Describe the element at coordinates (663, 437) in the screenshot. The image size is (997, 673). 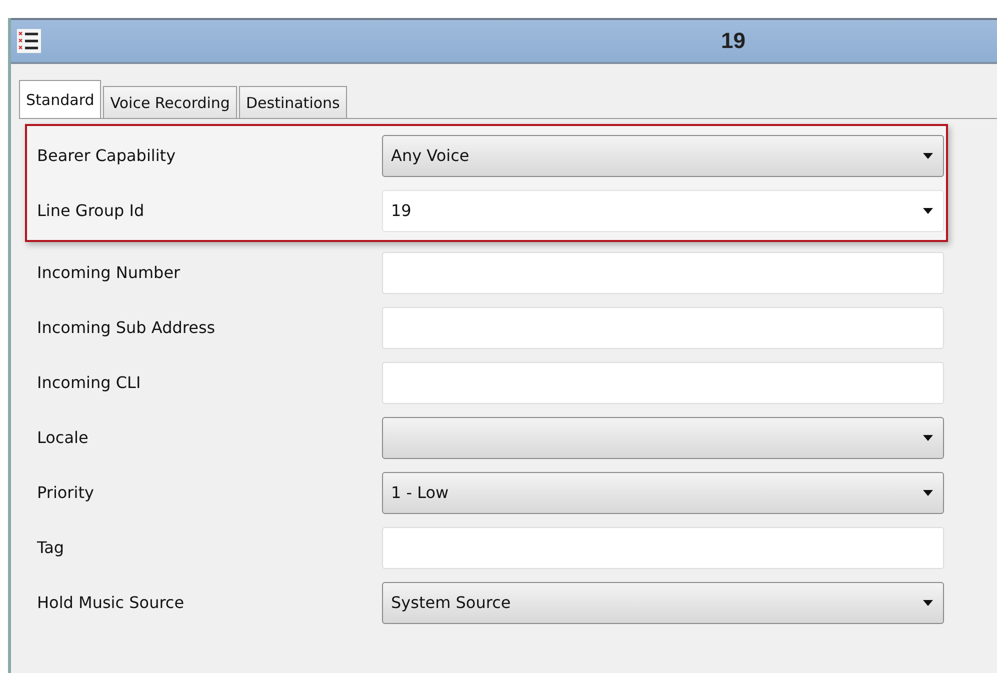
I see `dropdown` at that location.